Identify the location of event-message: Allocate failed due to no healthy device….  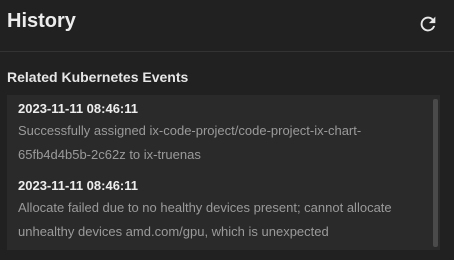
(205, 219).